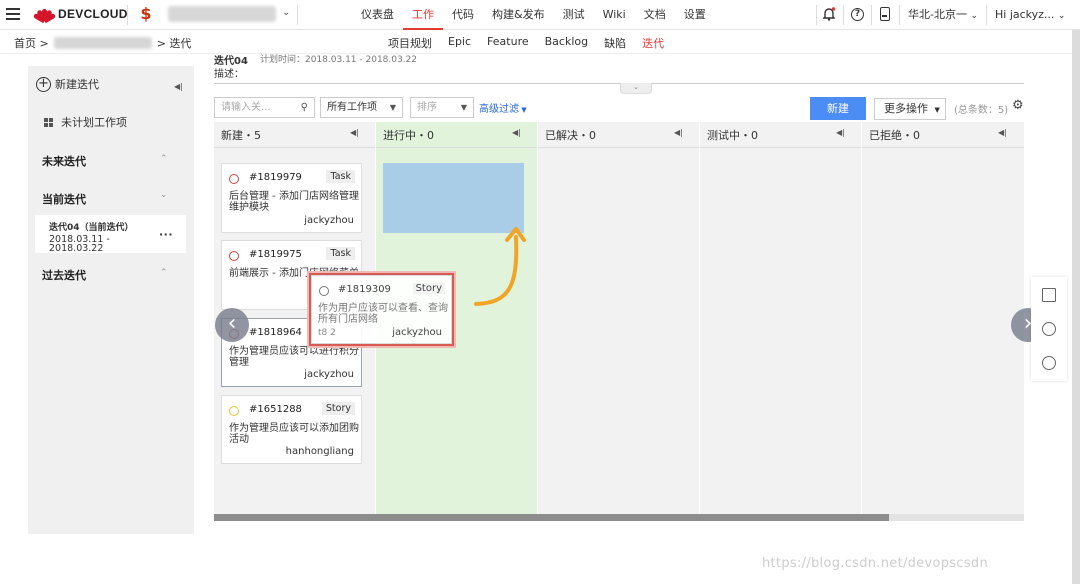 The image size is (1080, 584). What do you see at coordinates (340, 253) in the screenshot?
I see `card-type-badge: Task` at bounding box center [340, 253].